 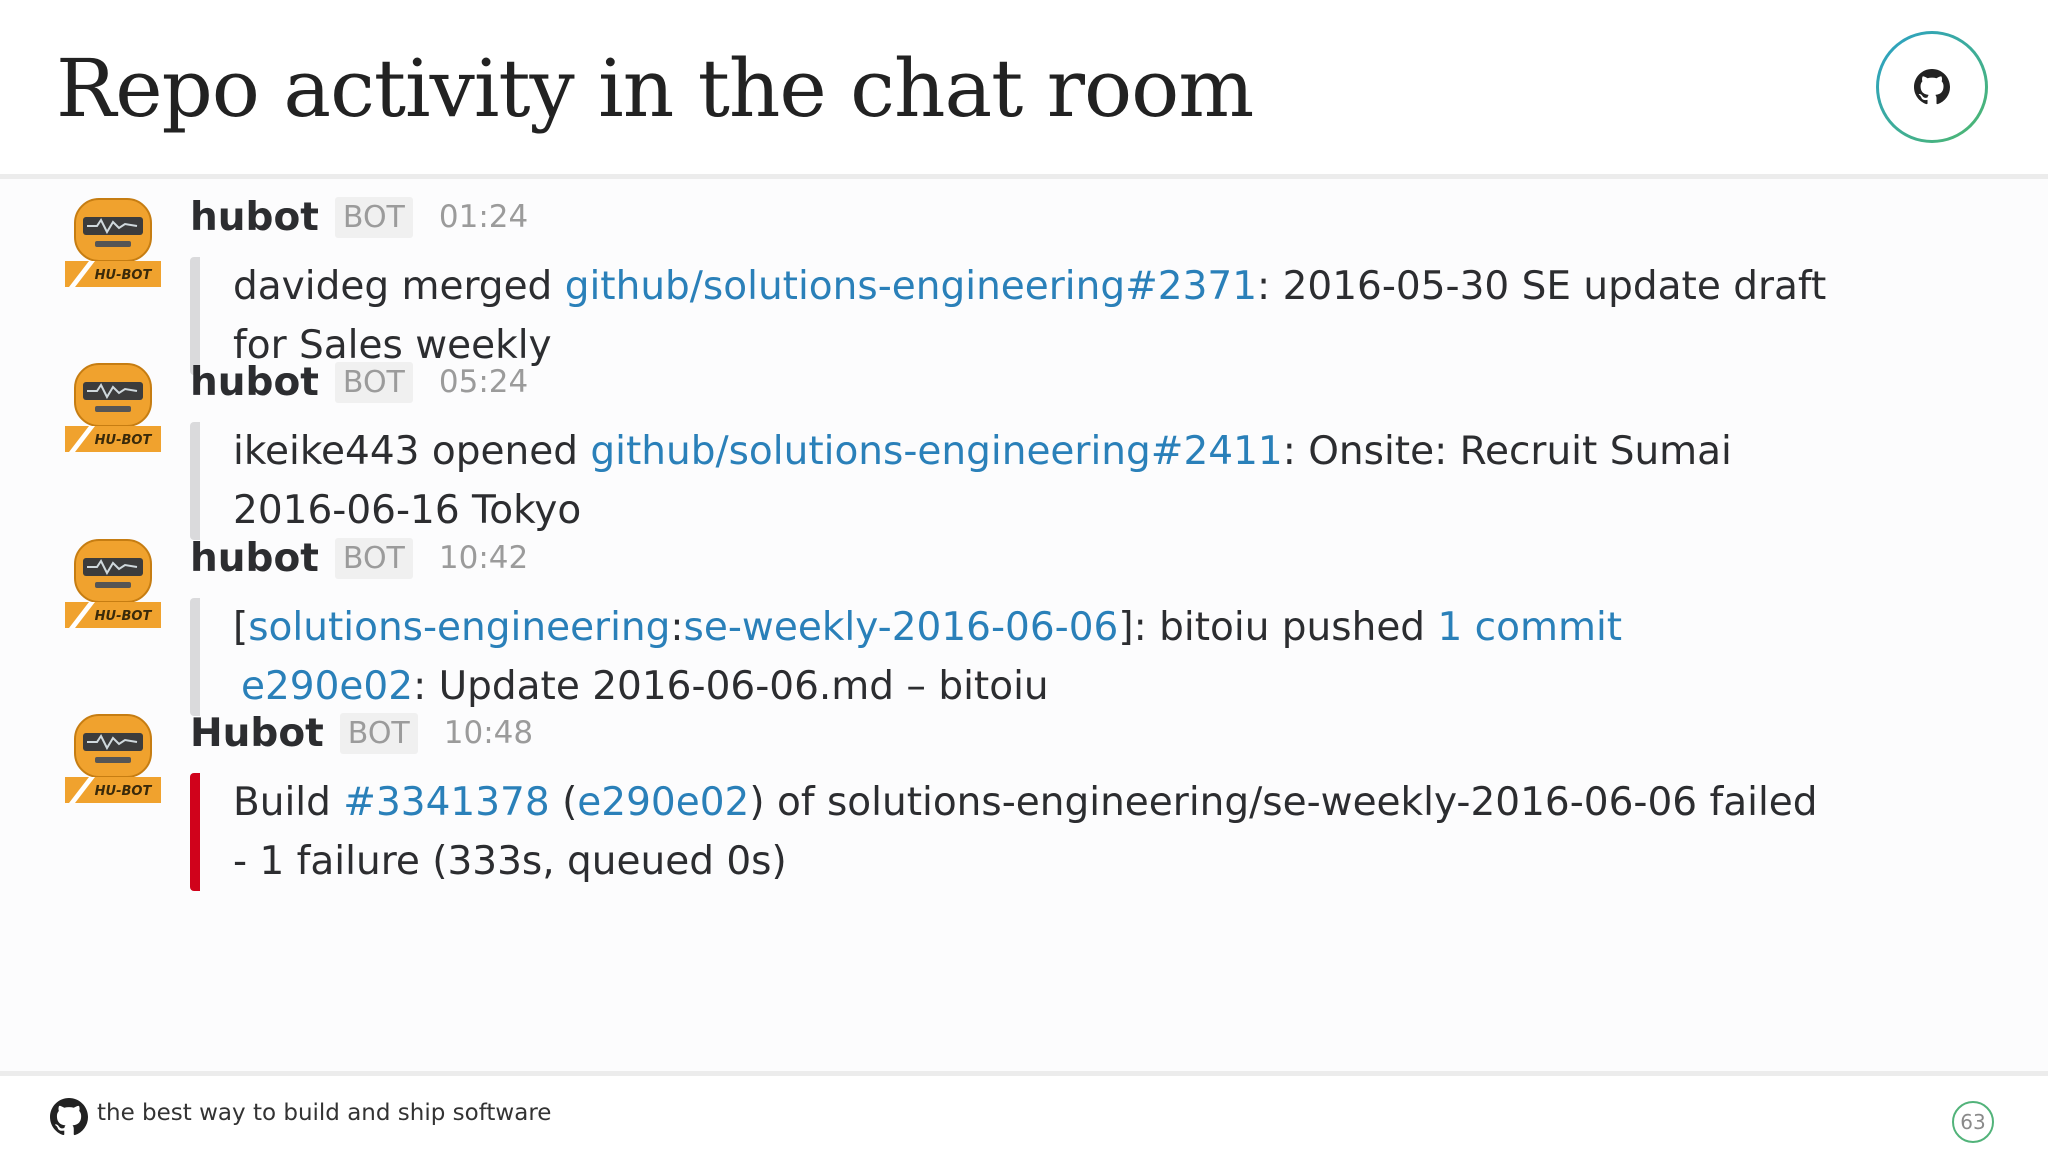 What do you see at coordinates (488, 733) in the screenshot?
I see `message-timestamp: 10:48` at bounding box center [488, 733].